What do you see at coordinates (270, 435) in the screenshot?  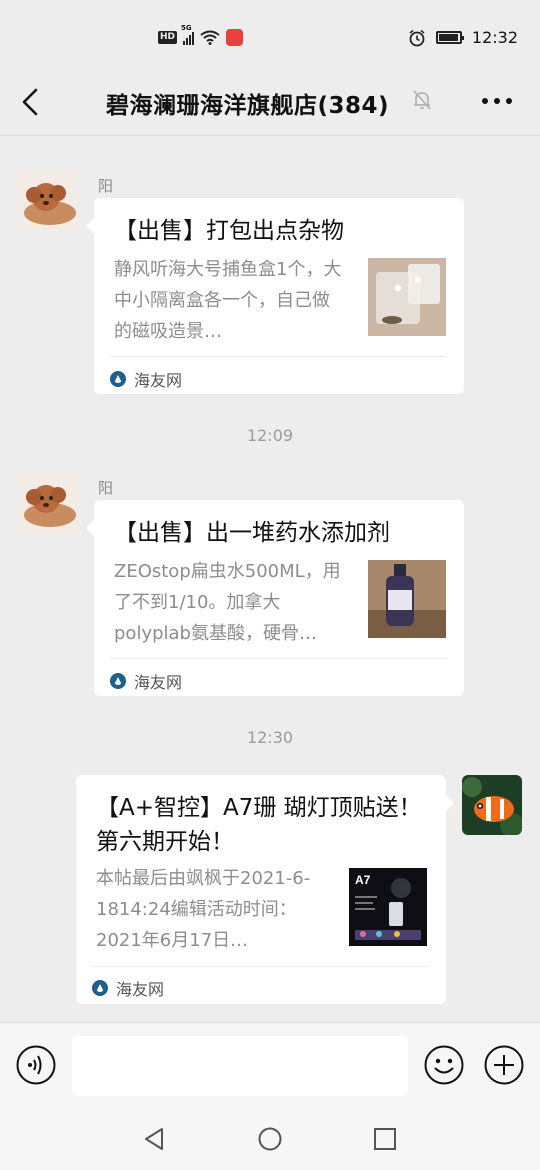 I see `timestamp: 12:09` at bounding box center [270, 435].